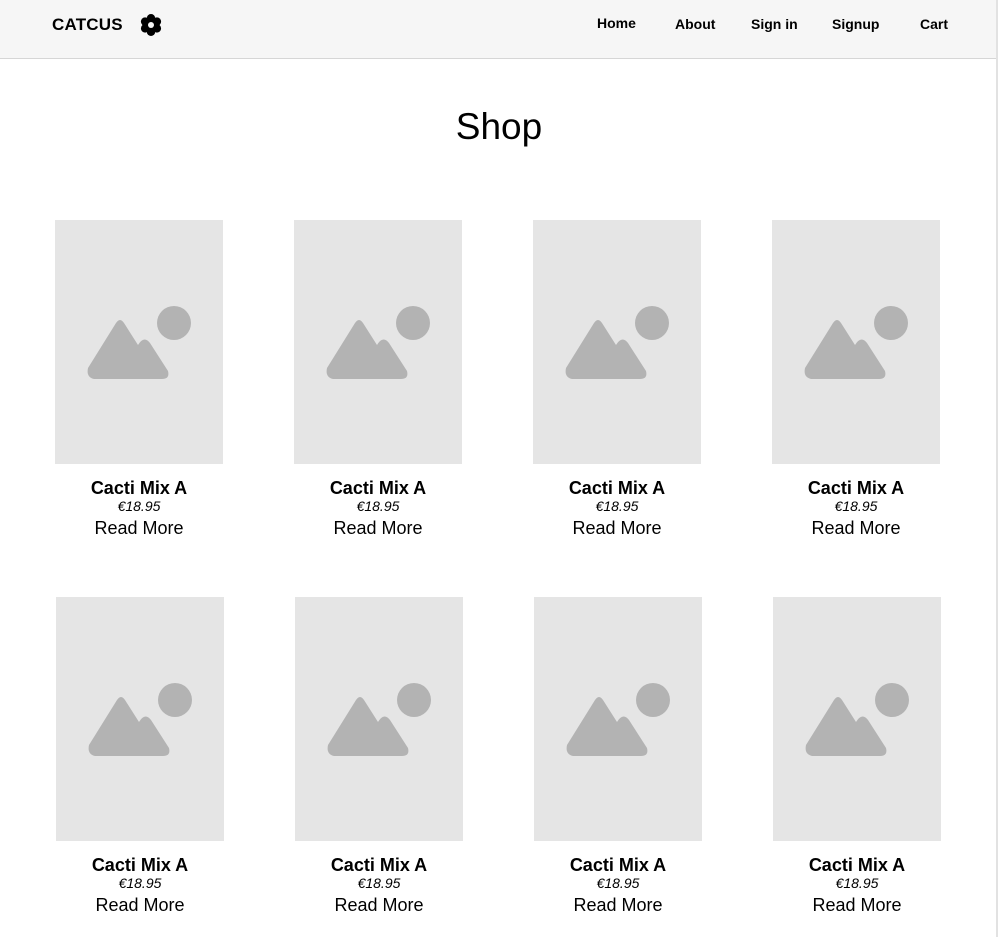  I want to click on brand-name: CATCUS, so click(87, 25).